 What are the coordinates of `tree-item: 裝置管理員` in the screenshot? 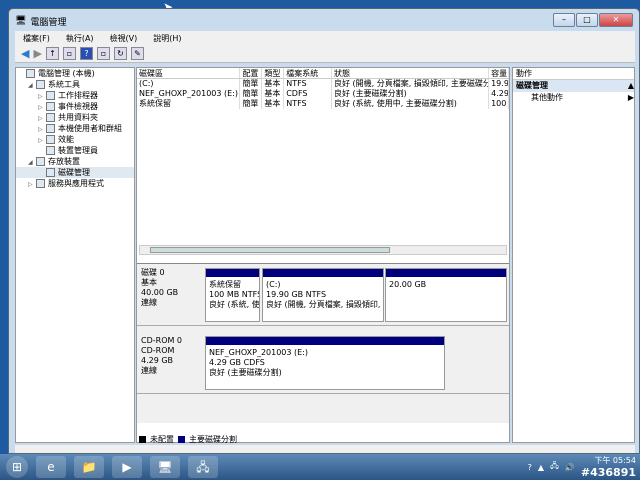 It's located at (75, 150).